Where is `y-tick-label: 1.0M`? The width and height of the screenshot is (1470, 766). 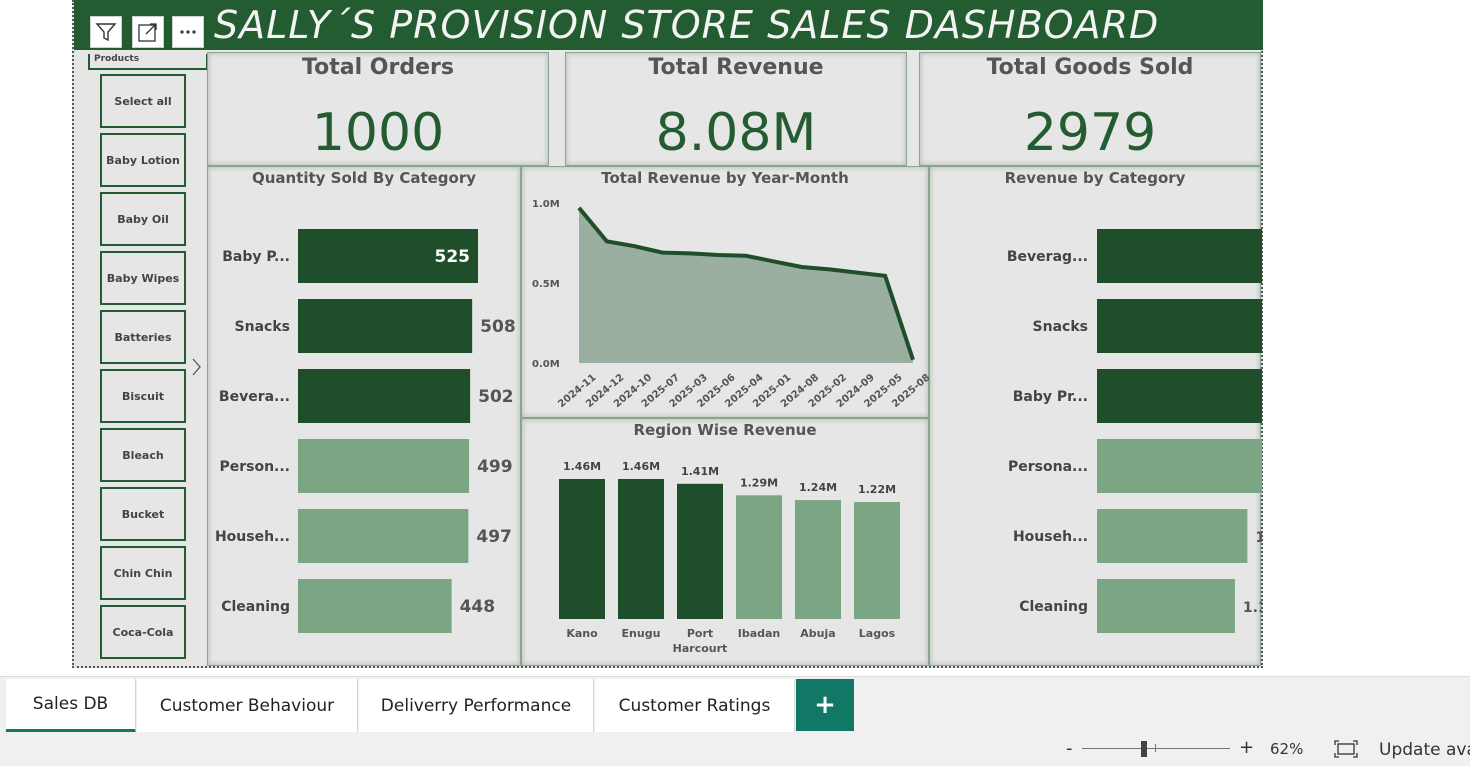 y-tick-label: 1.0M is located at coordinates (546, 204).